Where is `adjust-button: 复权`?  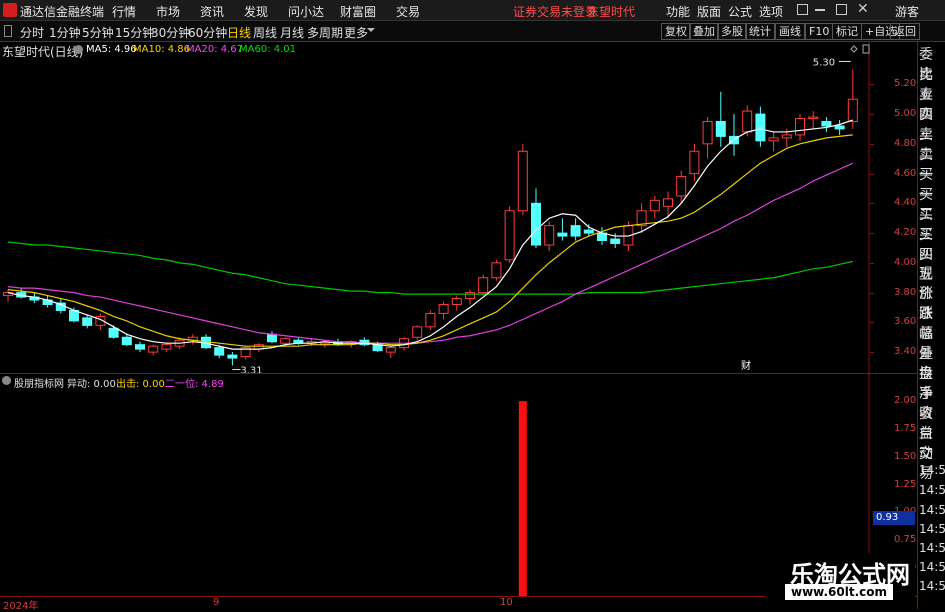
adjust-button: 复权 is located at coordinates (676, 31).